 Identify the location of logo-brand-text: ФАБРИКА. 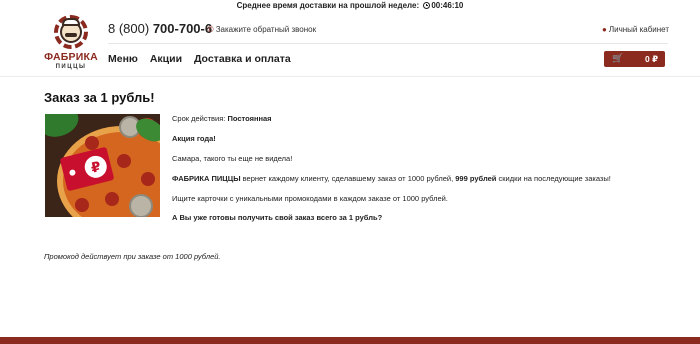
(71, 57).